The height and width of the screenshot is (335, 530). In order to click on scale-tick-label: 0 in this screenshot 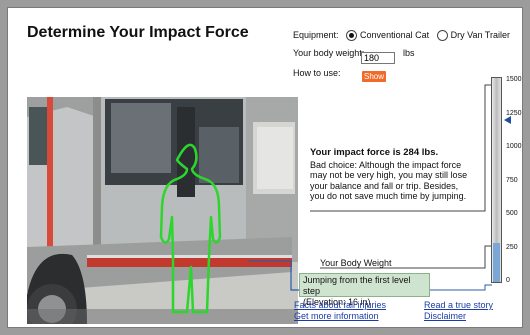, I will do `click(508, 280)`.